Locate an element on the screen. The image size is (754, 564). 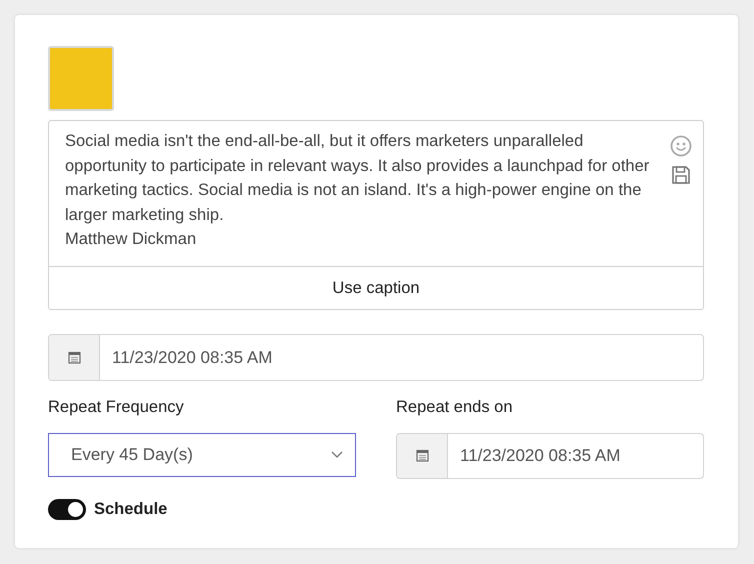
field-label: Repeat Frequency is located at coordinates (116, 407).